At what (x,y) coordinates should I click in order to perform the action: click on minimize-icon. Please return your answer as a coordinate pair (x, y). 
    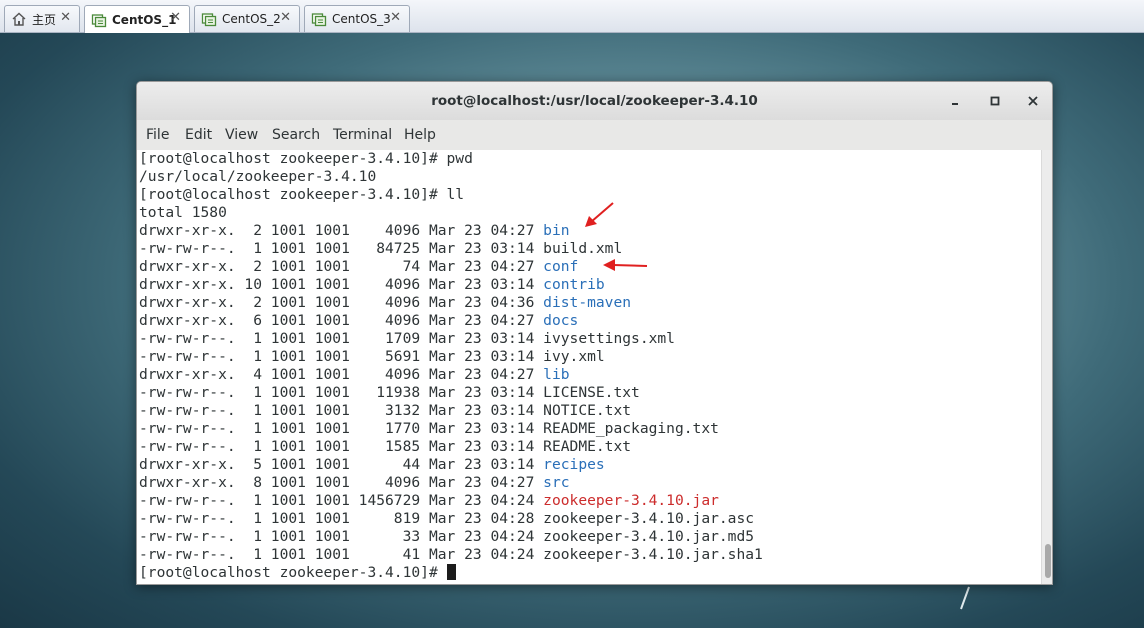
    Looking at the image, I should click on (955, 104).